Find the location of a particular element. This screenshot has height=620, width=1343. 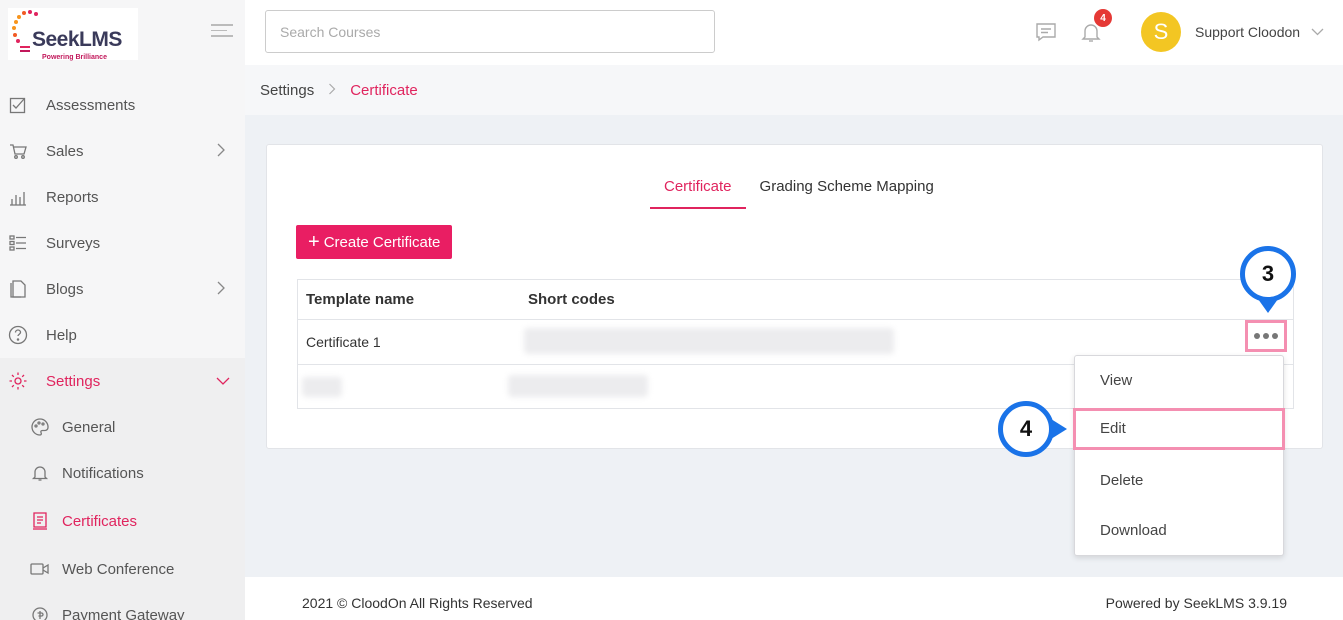

sidebar-item-label: Sales is located at coordinates (65, 151).